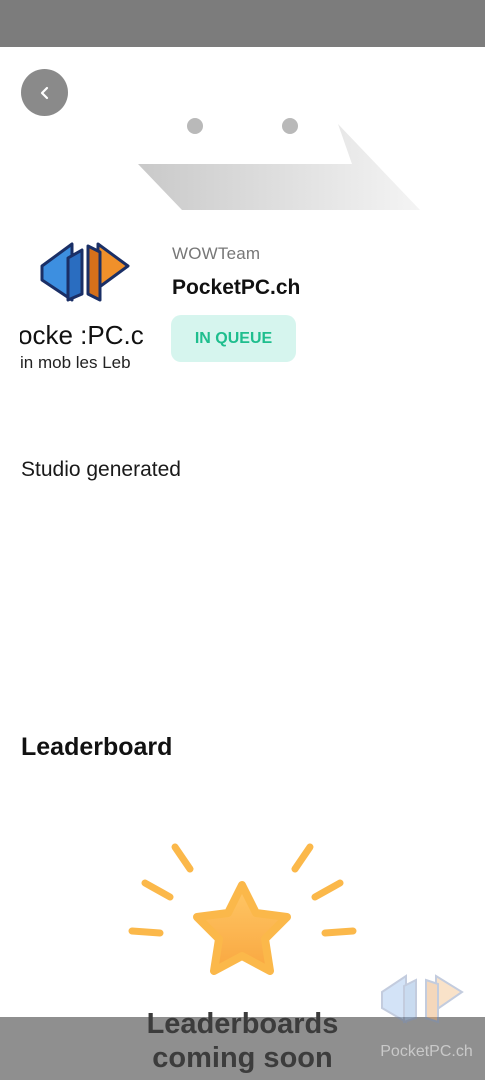  Describe the element at coordinates (97, 747) in the screenshot. I see `leaderboard-title: Leaderboard` at that location.